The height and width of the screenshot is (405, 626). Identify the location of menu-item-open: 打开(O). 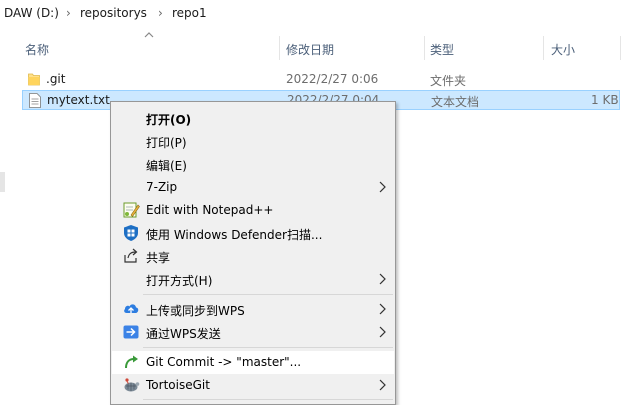
(253, 118).